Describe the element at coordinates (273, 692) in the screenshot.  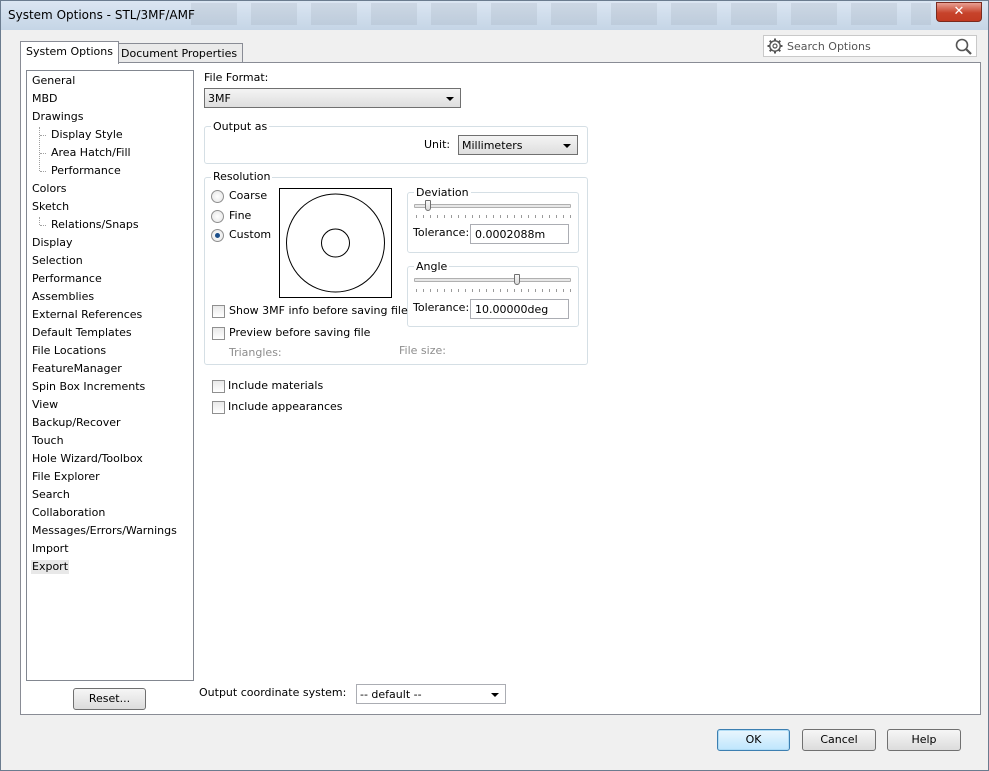
I see `output-coordinate-system-label: Output coordinate system:` at that location.